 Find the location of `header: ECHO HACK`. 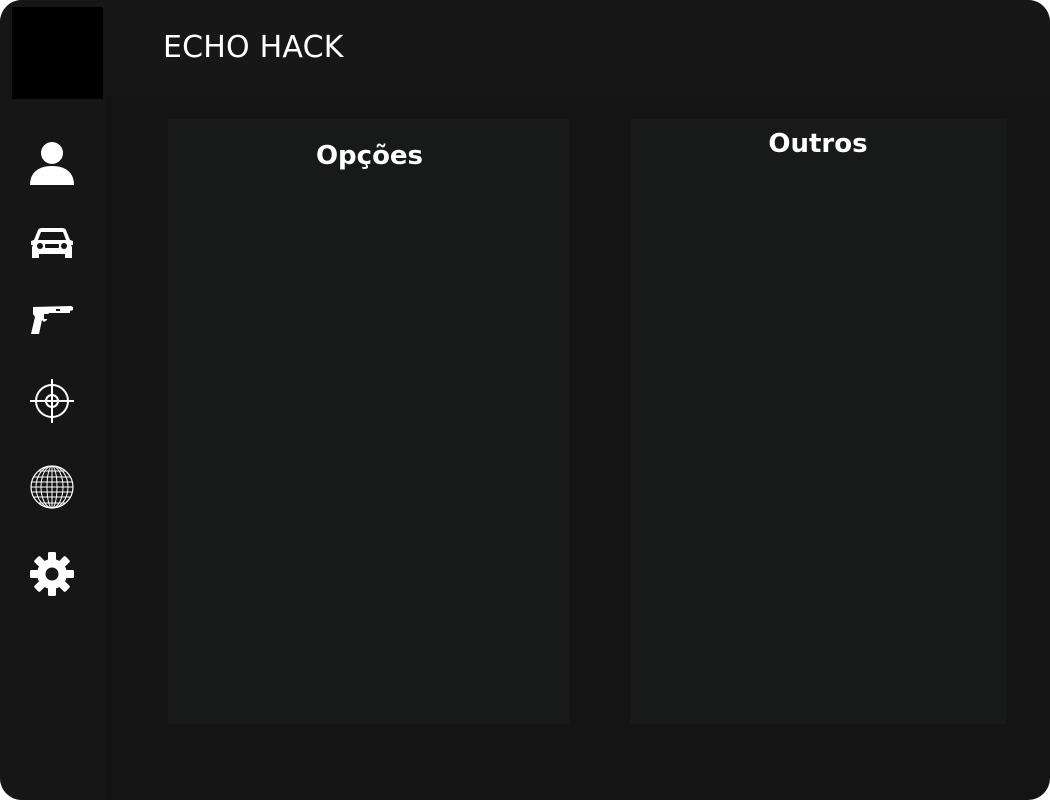

header: ECHO HACK is located at coordinates (578, 48).